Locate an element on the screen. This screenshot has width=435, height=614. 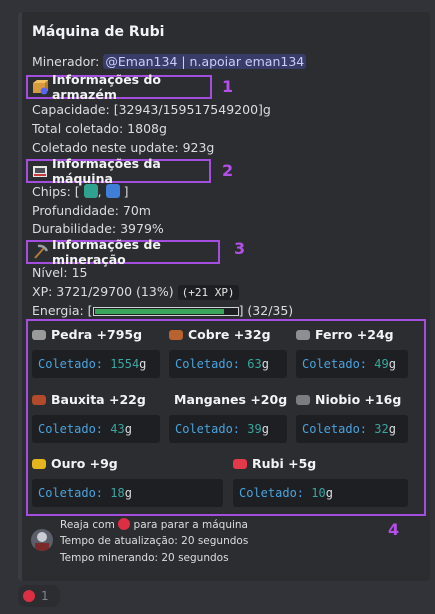
package-icon is located at coordinates (40, 87).